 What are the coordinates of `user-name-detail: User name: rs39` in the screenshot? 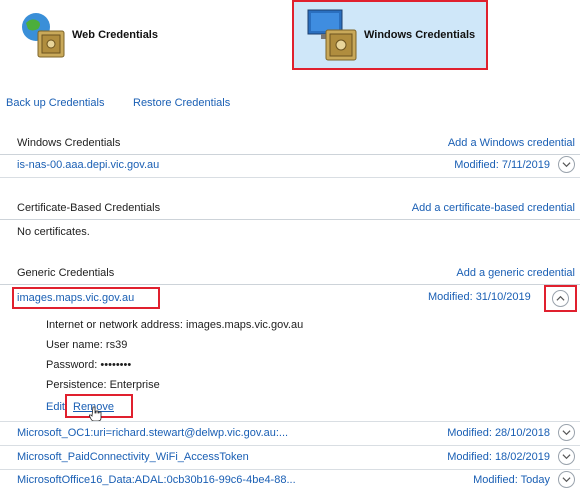 It's located at (87, 345).